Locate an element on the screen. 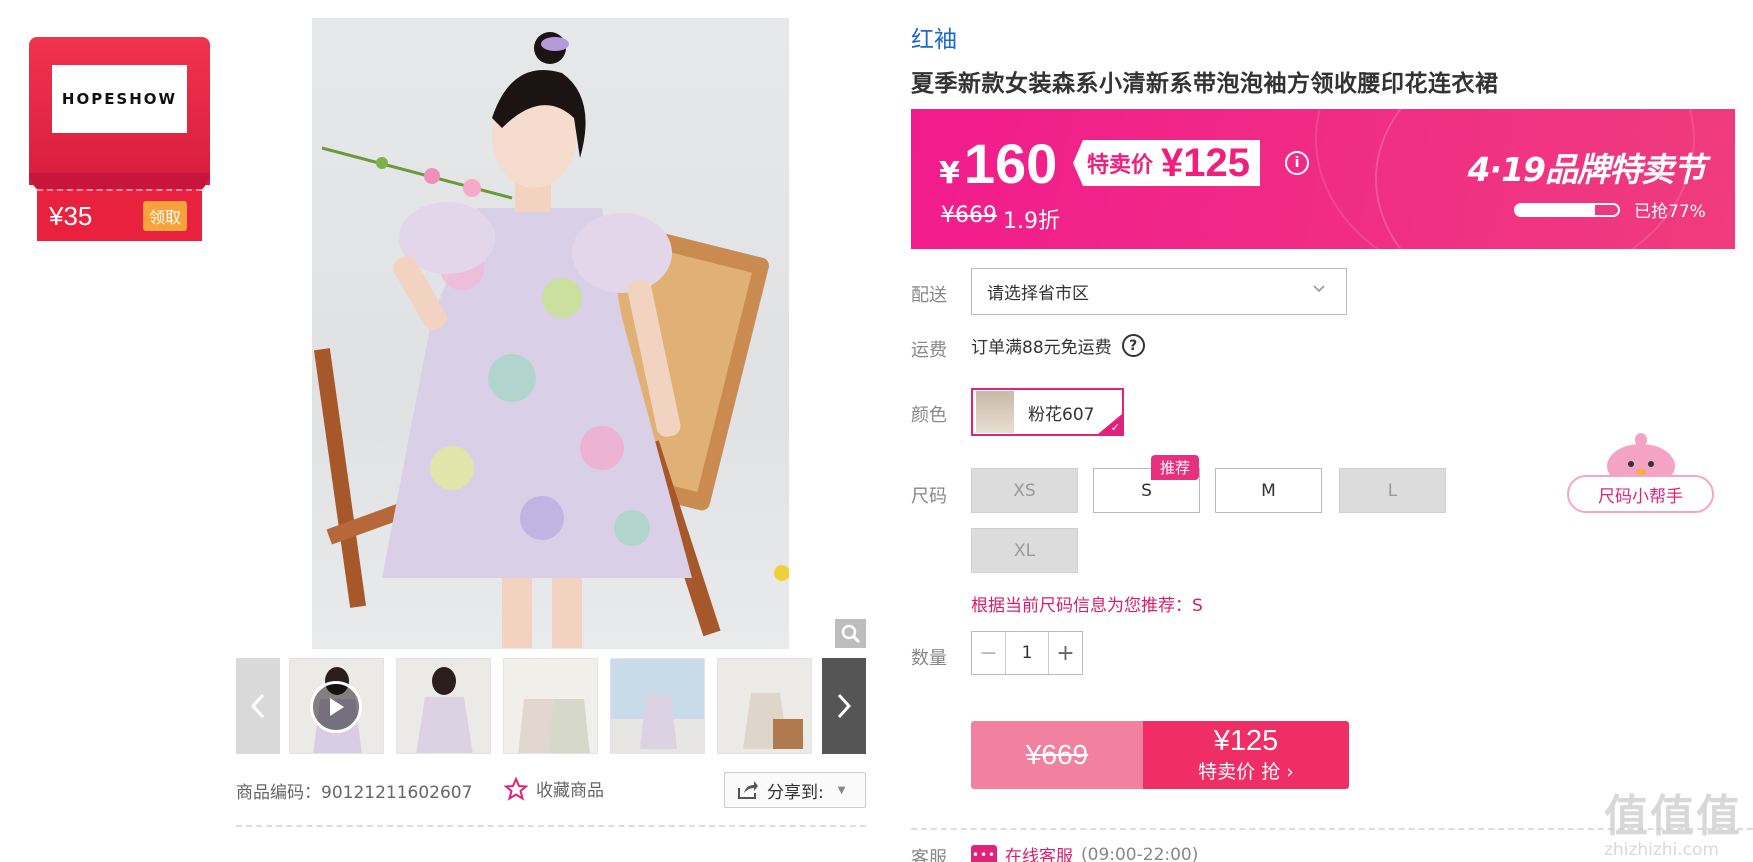 This screenshot has height=862, width=1753. customer-service: ••• 在线客服 (09:00-22:00) is located at coordinates (1084, 852).